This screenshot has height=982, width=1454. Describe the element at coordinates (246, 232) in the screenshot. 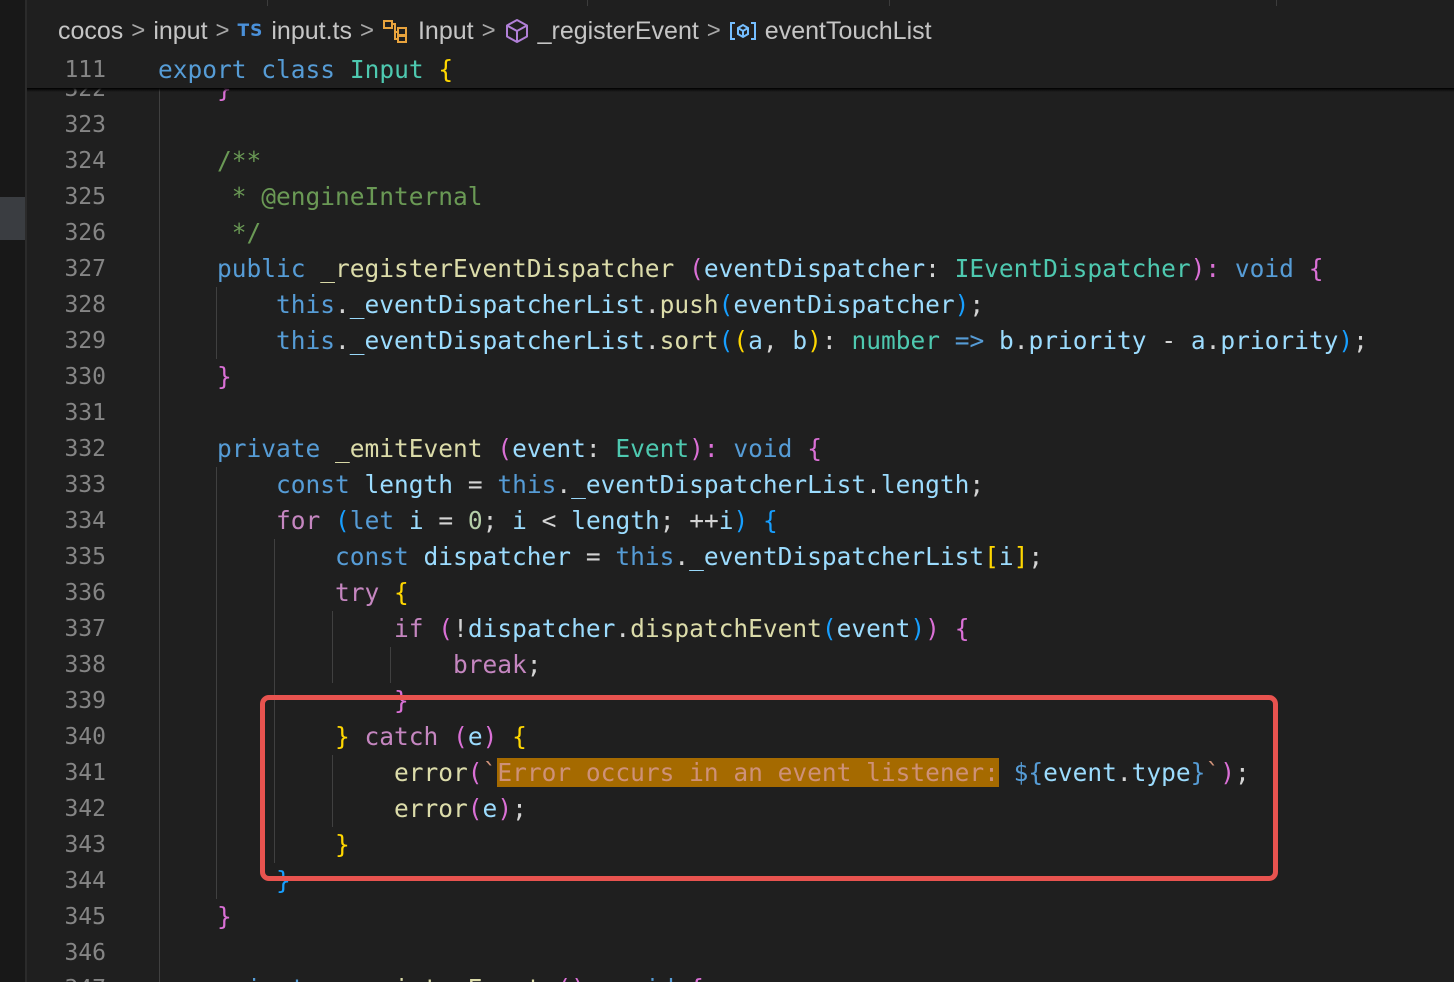

I see `code-token: */` at that location.